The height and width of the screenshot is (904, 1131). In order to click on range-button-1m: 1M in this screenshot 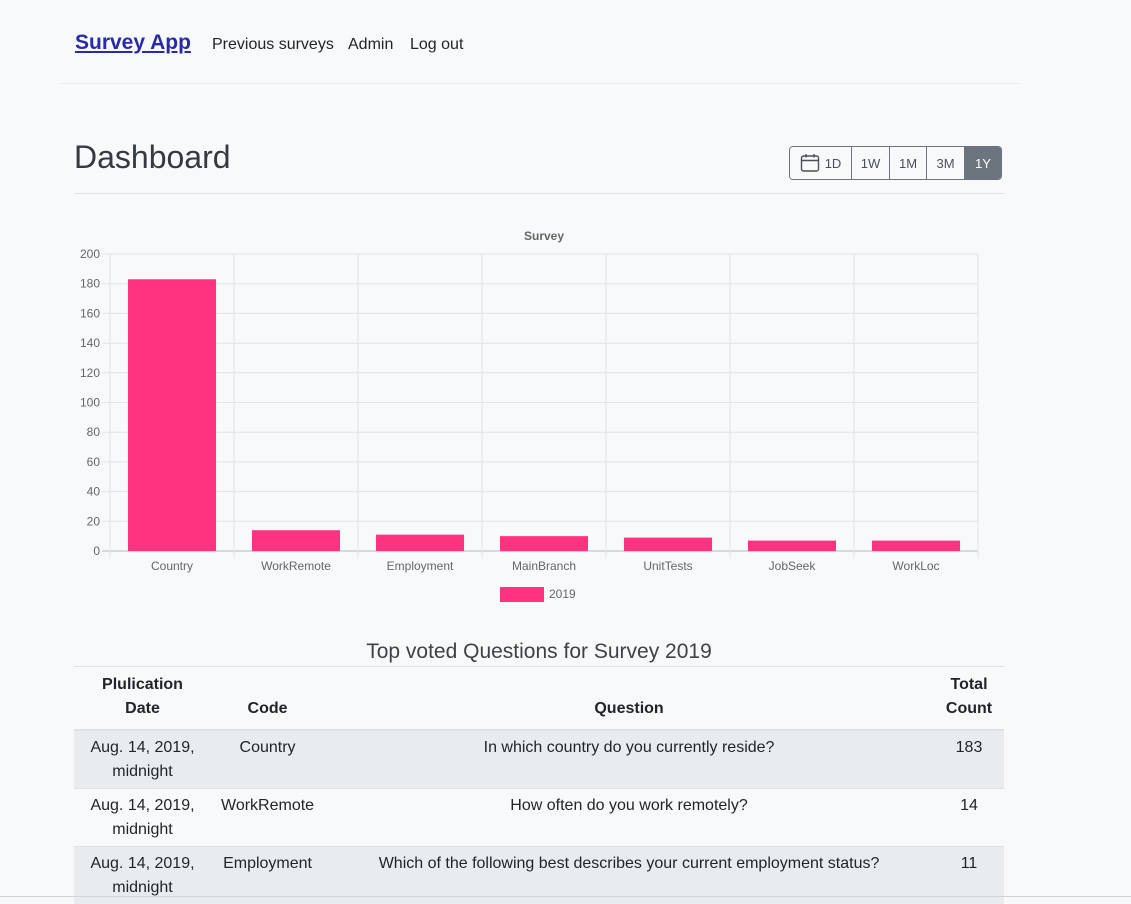, I will do `click(907, 163)`.